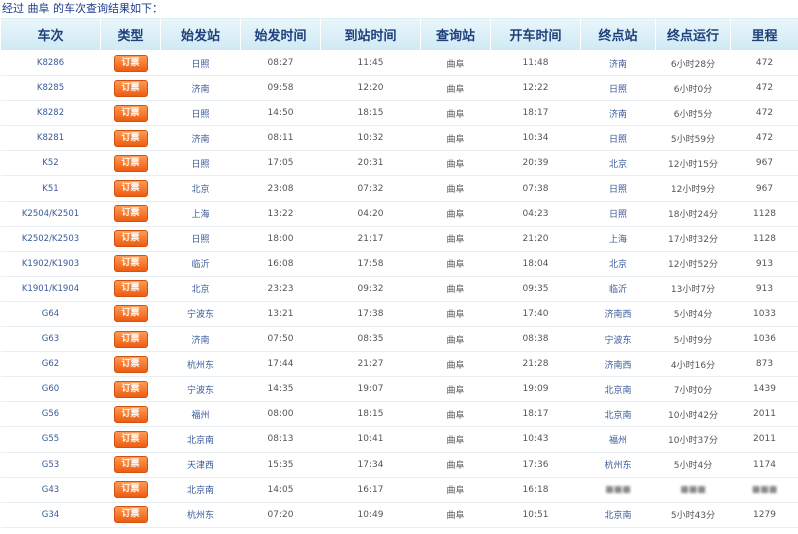  I want to click on train-number-cell: G64, so click(50, 314).